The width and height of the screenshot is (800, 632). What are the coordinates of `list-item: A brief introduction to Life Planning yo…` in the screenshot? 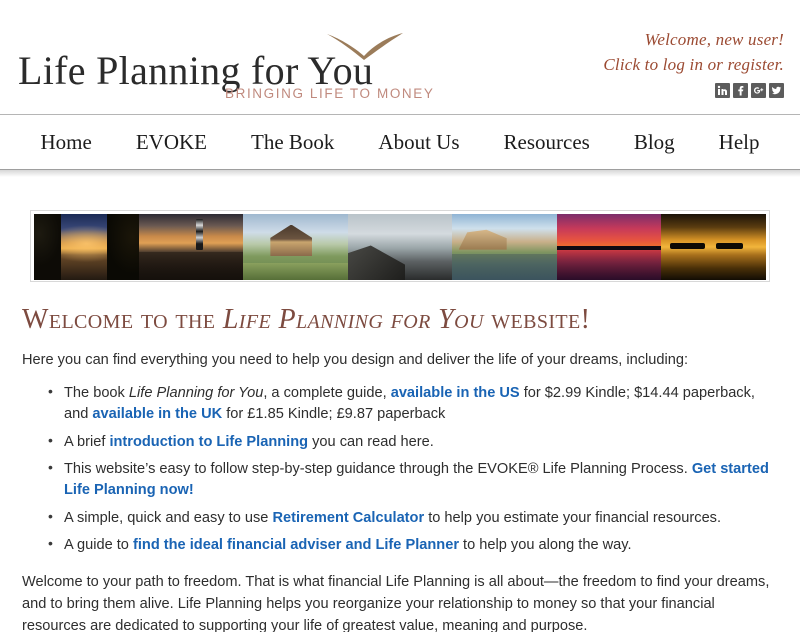 It's located at (413, 442).